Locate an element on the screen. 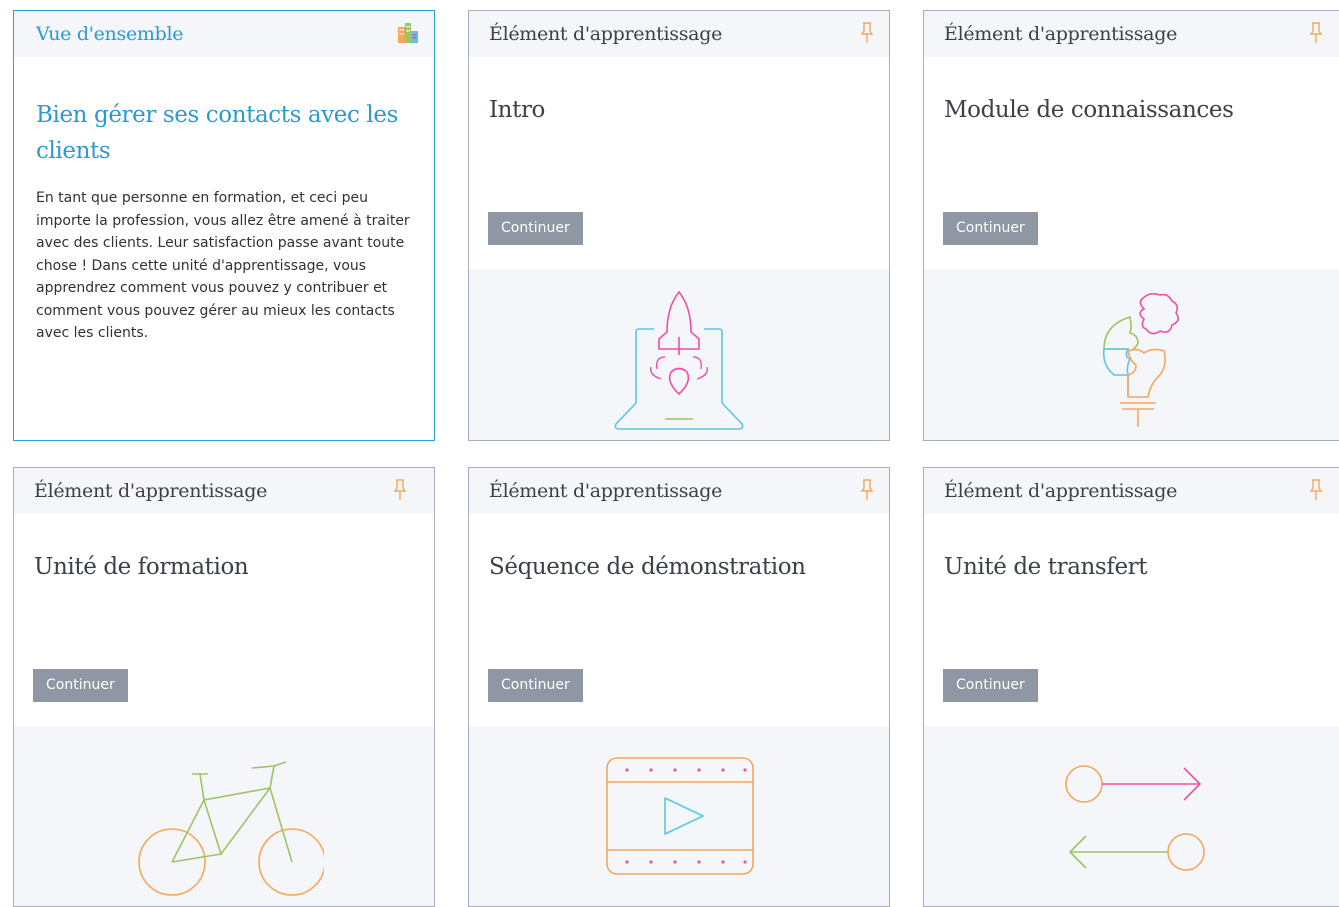 The image size is (1339, 907). card-title: Module de connaissances is located at coordinates (1089, 110).